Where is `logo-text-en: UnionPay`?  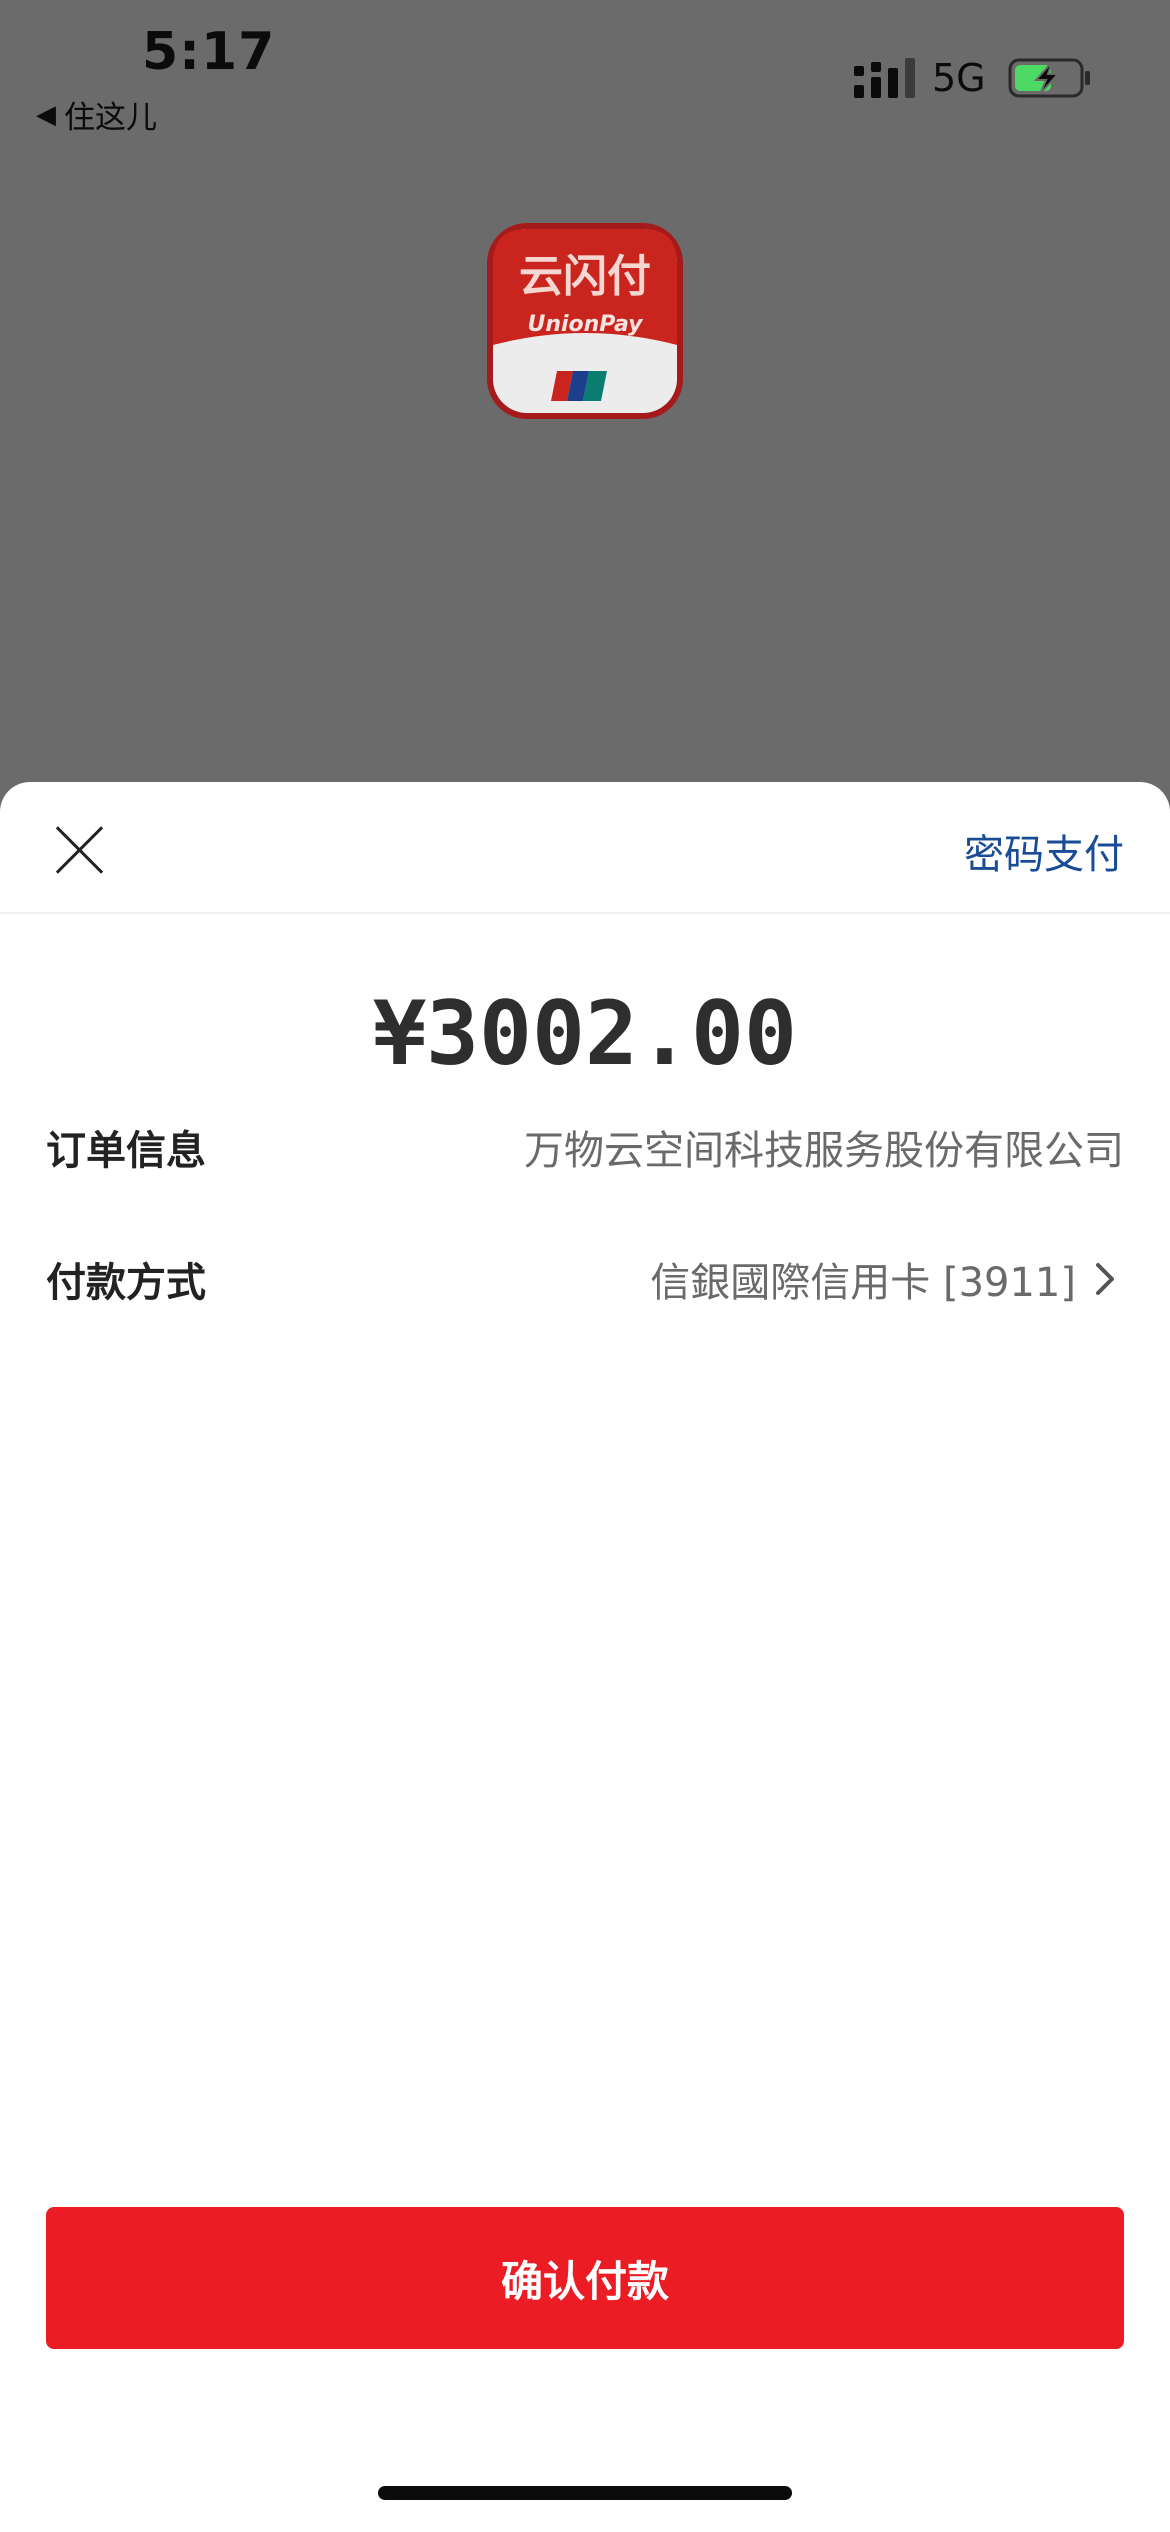
logo-text-en: UnionPay is located at coordinates (585, 324).